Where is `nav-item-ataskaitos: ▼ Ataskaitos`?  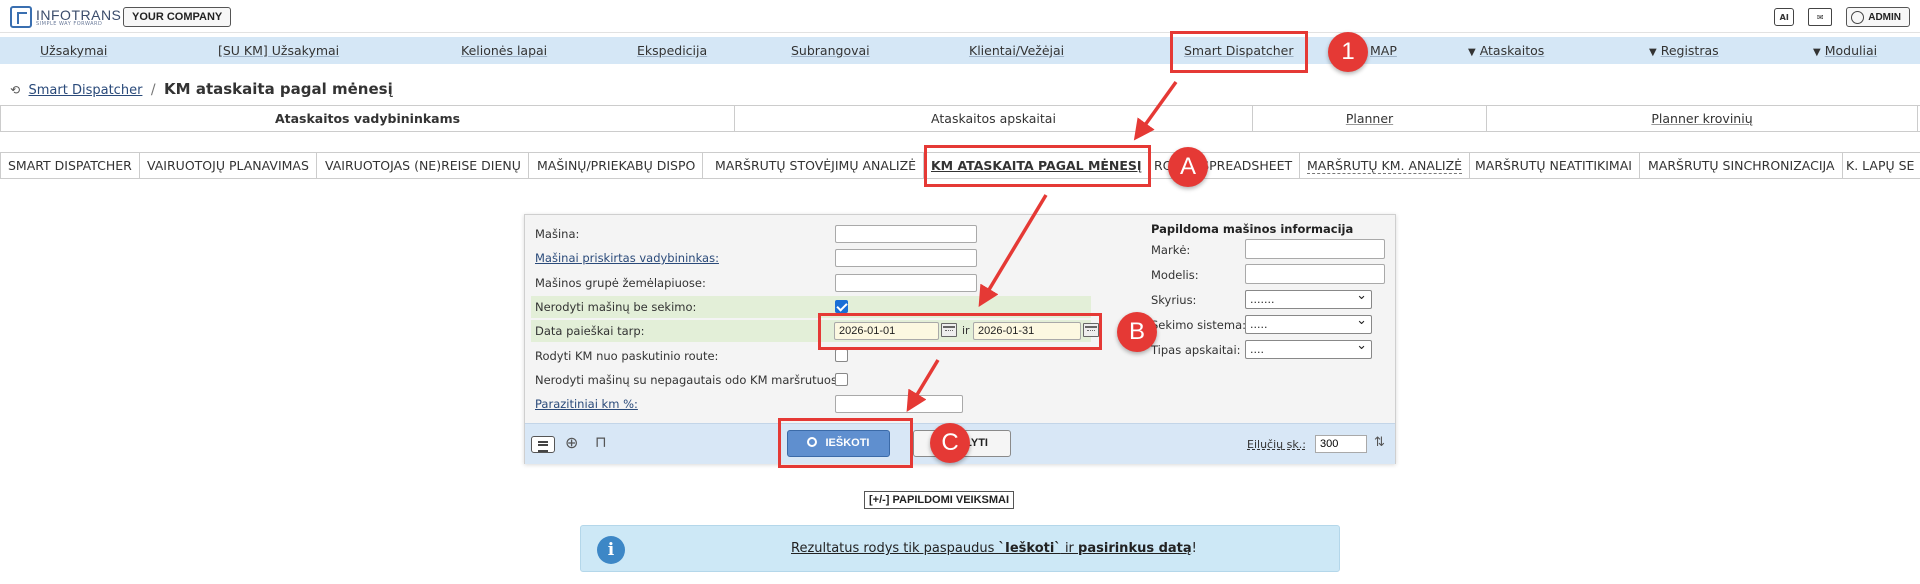
nav-item-ataskaitos: ▼ Ataskaitos is located at coordinates (1506, 50).